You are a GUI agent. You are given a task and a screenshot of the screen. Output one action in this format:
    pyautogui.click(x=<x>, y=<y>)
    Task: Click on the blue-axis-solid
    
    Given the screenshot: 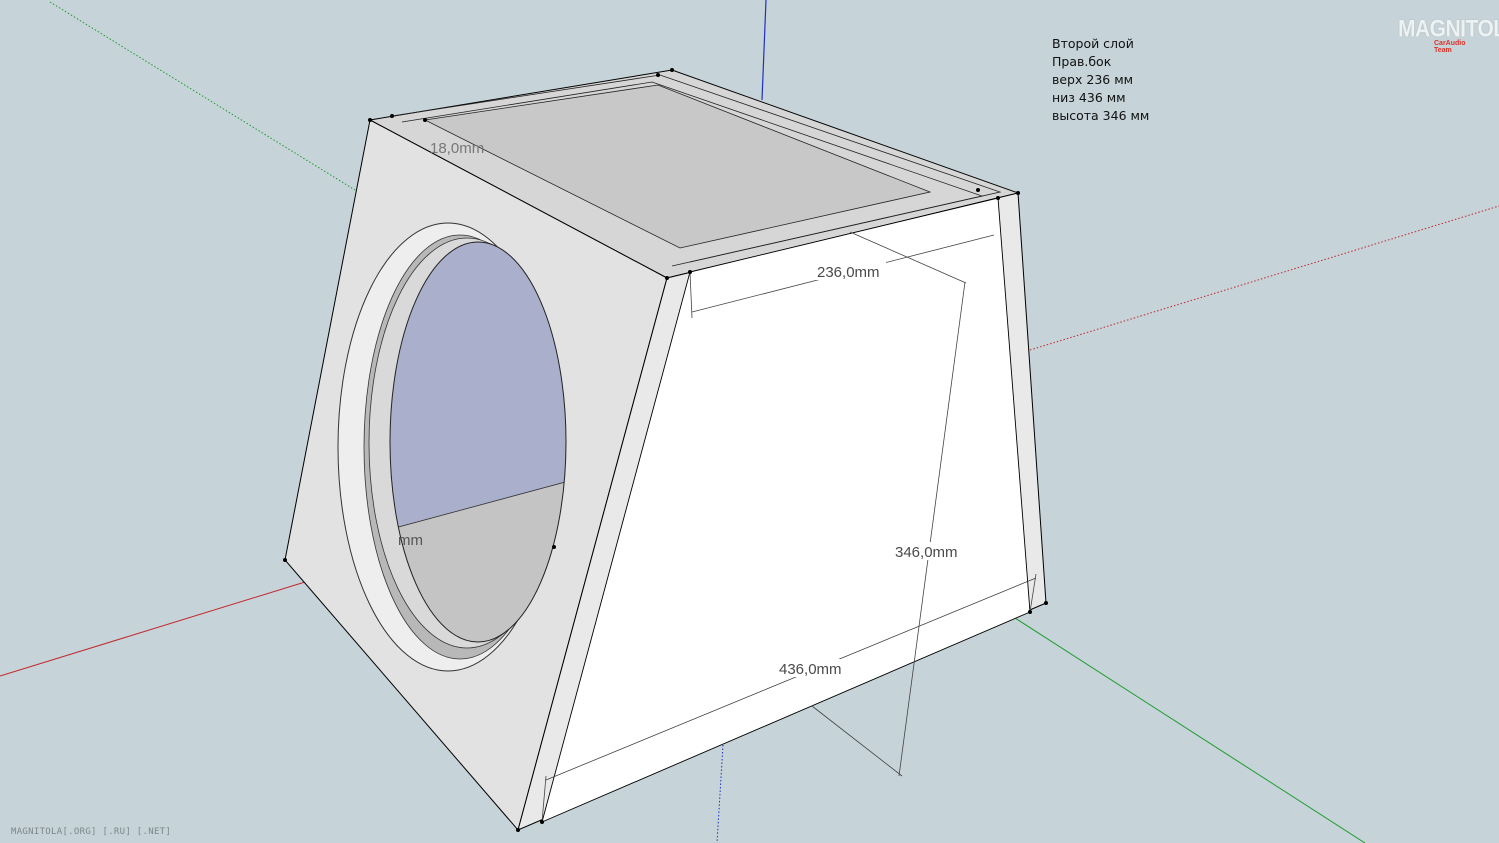 What is the action you would take?
    pyautogui.click(x=764, y=50)
    